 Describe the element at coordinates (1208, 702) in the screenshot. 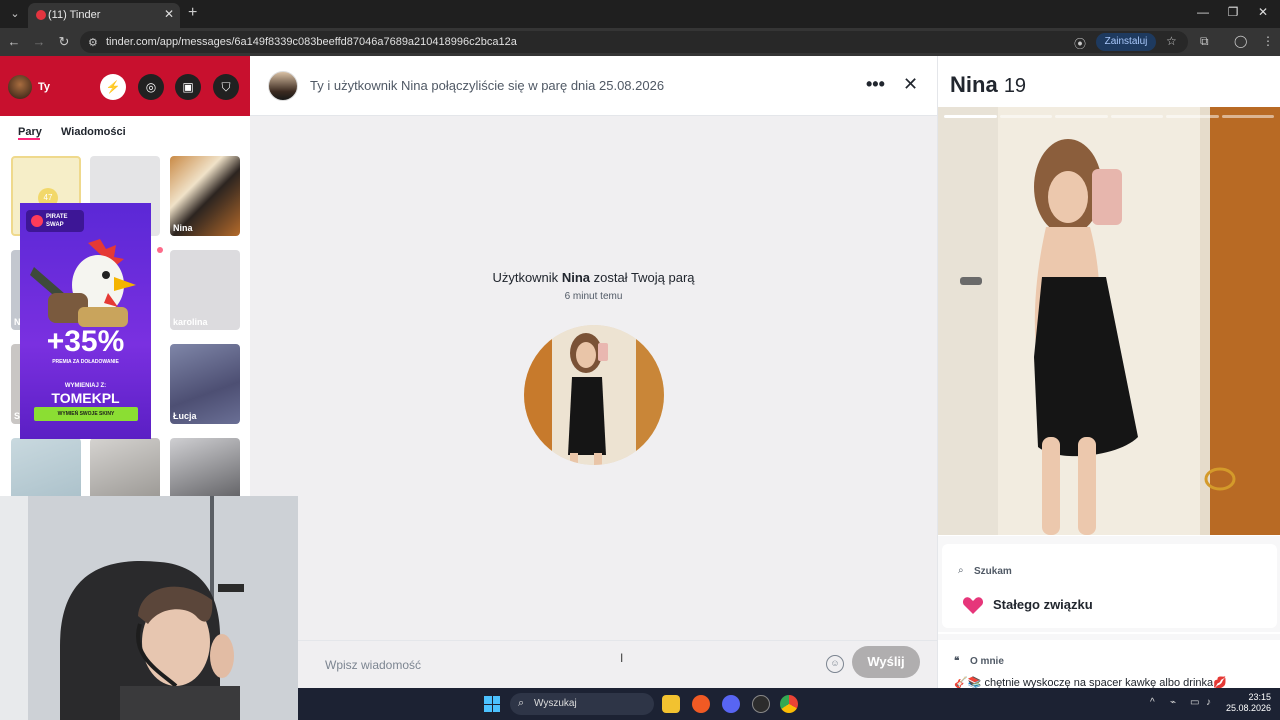

I see `volume-icon: ♪` at that location.